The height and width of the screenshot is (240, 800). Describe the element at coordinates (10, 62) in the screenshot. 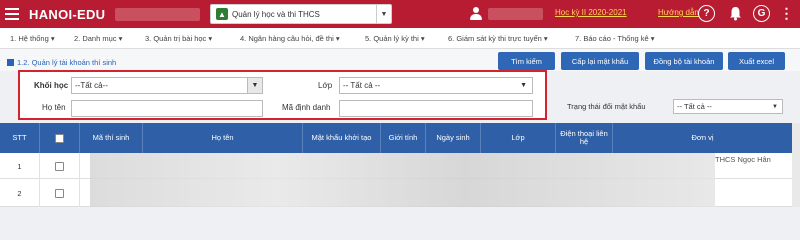

I see `list-icon` at that location.